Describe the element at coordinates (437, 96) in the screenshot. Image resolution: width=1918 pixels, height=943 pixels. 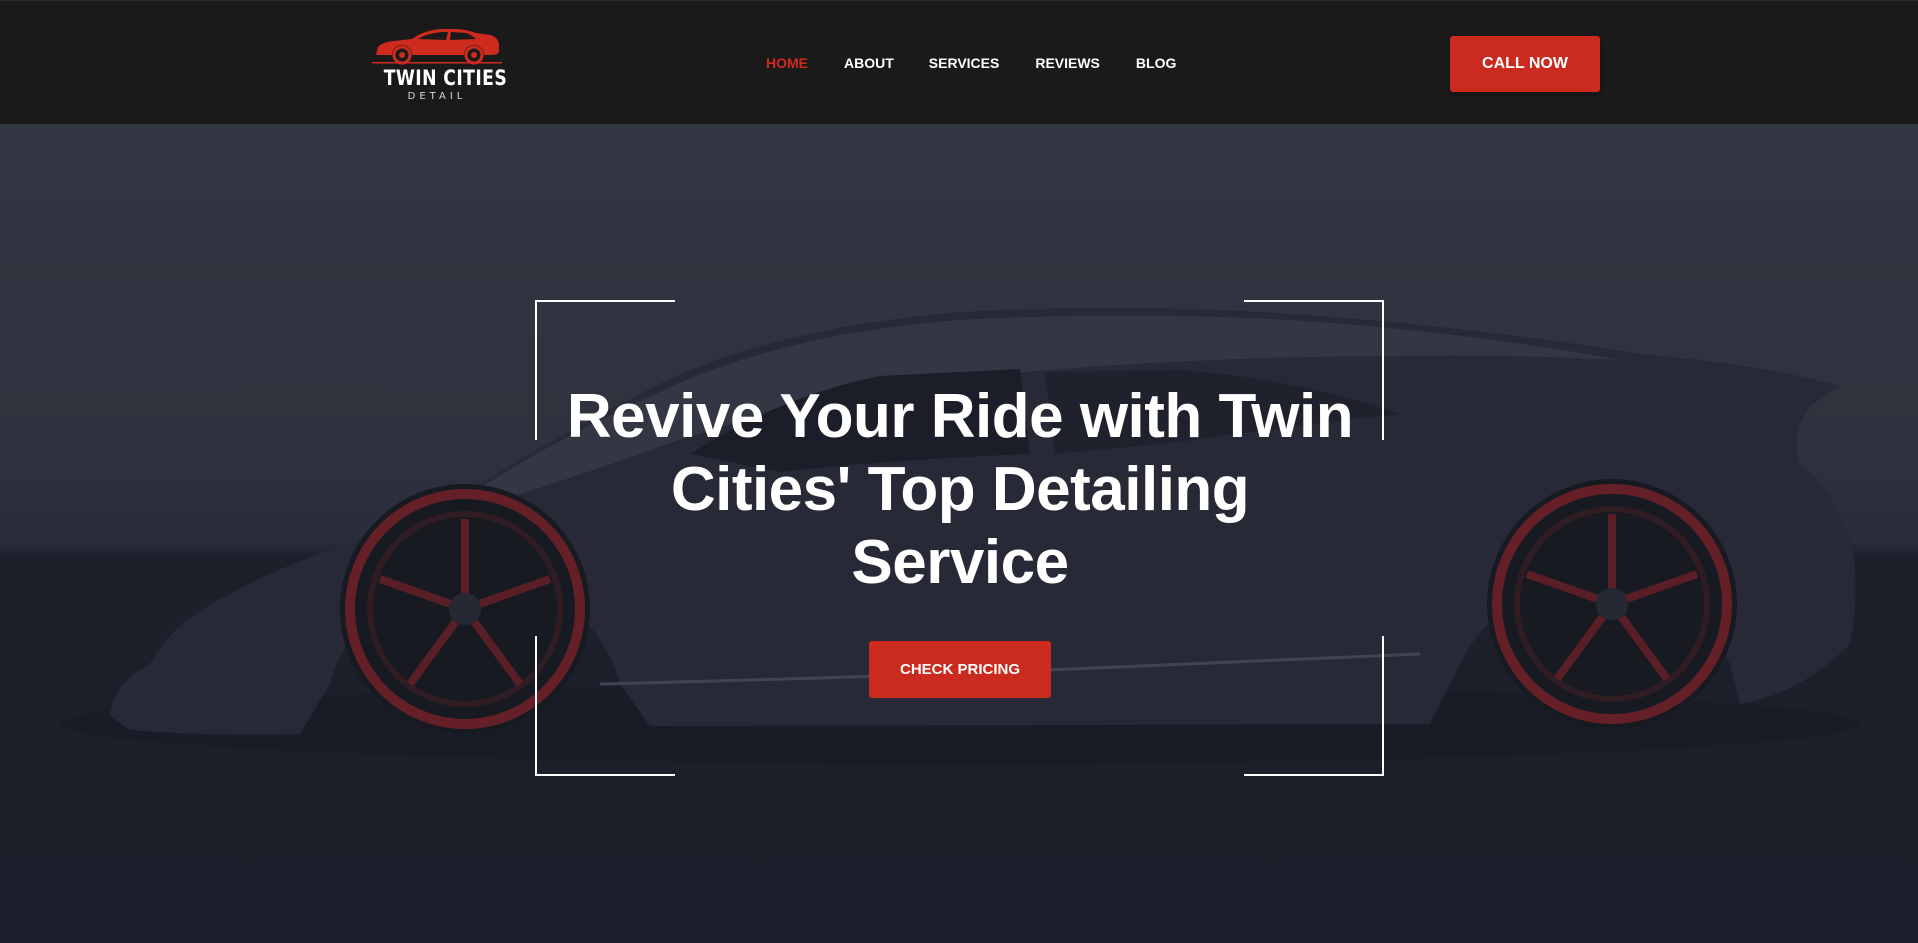
I see `logo-subtitle: DETAIL` at that location.